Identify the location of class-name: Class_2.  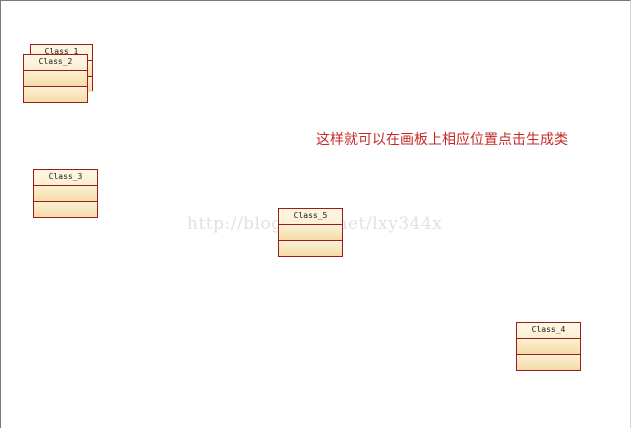
(55, 63).